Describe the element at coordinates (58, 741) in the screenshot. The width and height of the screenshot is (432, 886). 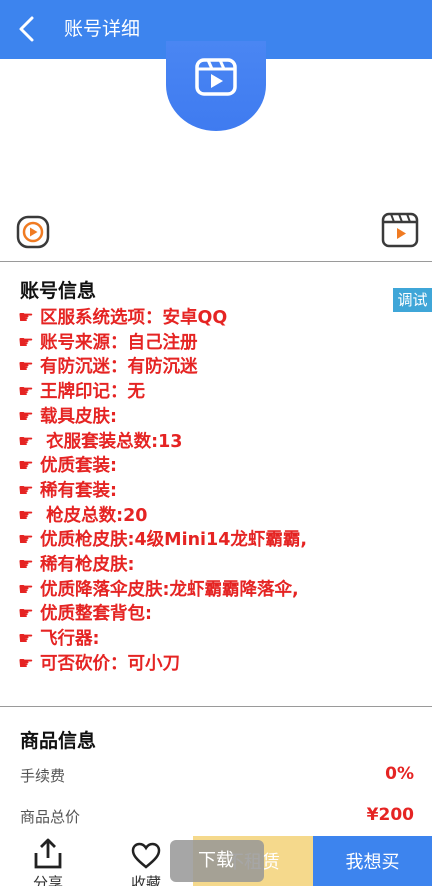
I see `goods-info-title: 商品信息` at that location.